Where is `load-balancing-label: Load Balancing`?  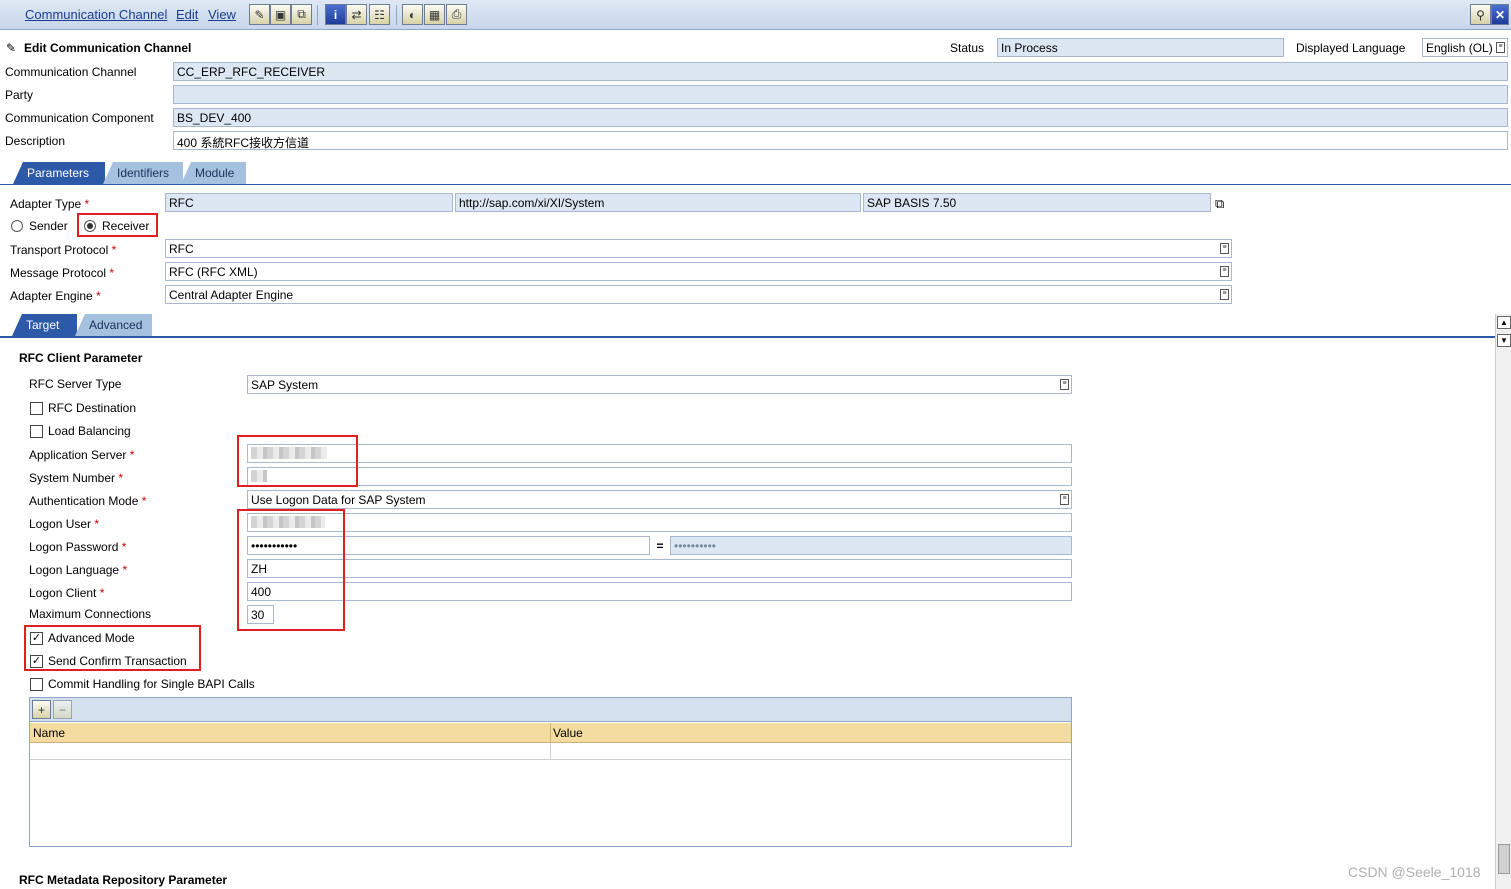
load-balancing-label: Load Balancing is located at coordinates (89, 431).